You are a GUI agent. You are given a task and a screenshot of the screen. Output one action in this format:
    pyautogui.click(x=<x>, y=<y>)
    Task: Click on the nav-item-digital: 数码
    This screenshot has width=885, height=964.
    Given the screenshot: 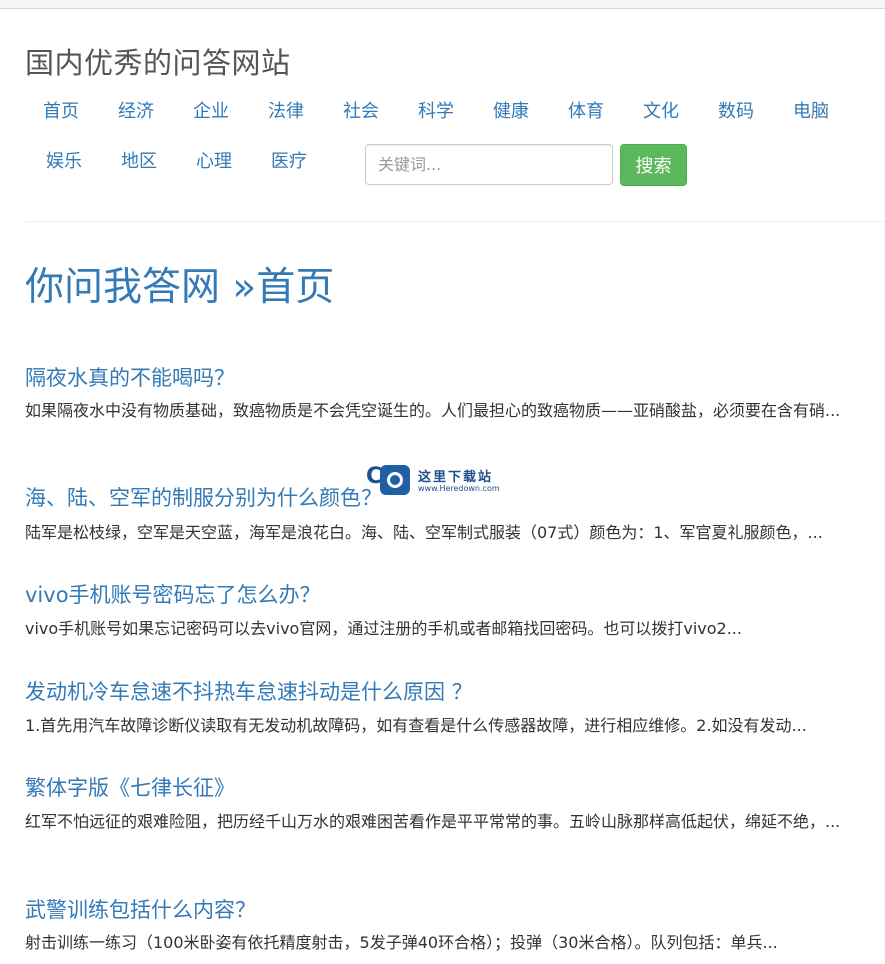 What is the action you would take?
    pyautogui.click(x=736, y=110)
    